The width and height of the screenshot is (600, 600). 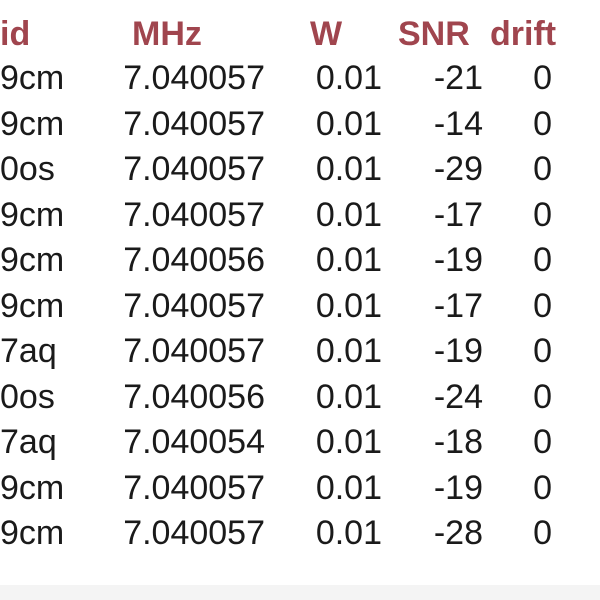 What do you see at coordinates (458, 123) in the screenshot?
I see `cell-snr: -14` at bounding box center [458, 123].